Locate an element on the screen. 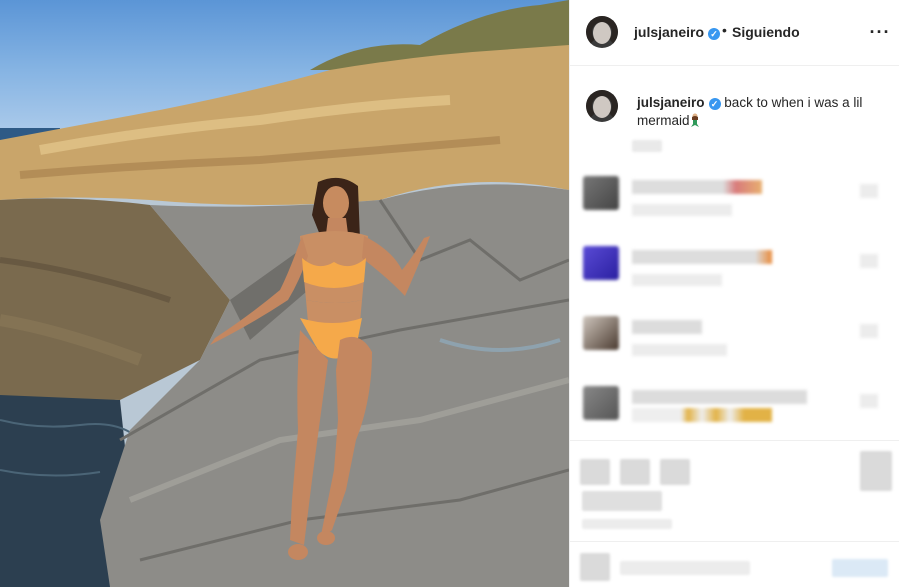 This screenshot has width=899, height=587. follow-status-button: Siguiendo is located at coordinates (766, 32).